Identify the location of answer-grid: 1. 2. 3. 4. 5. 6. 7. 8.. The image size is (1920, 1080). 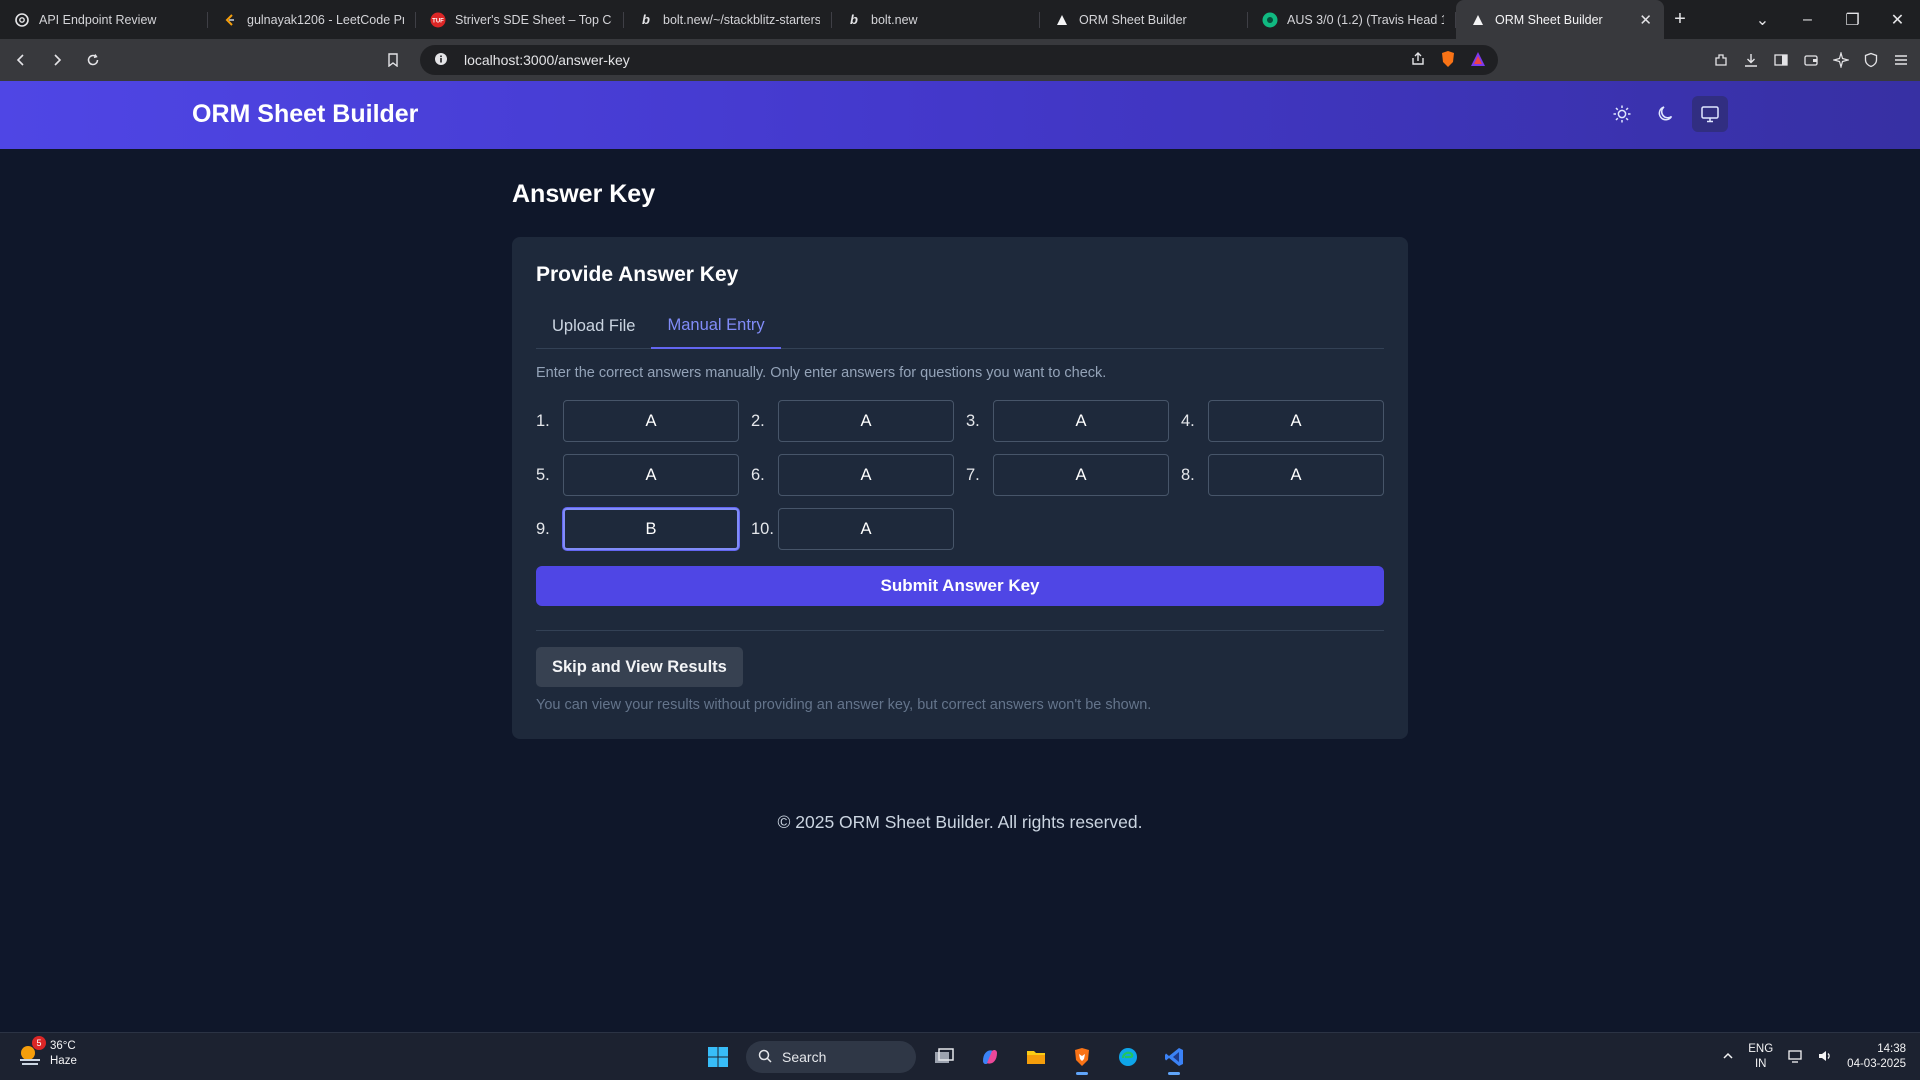
(960, 475).